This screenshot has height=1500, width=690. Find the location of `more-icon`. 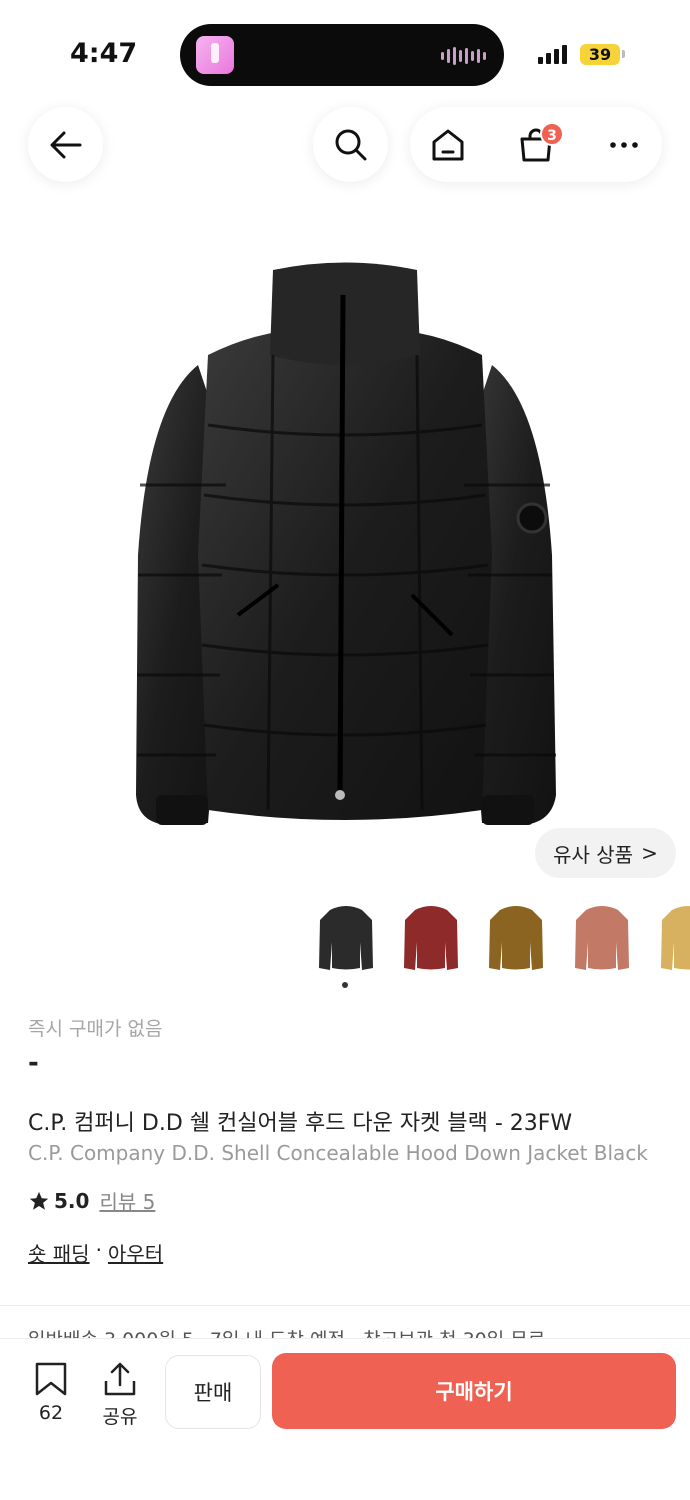

more-icon is located at coordinates (624, 144).